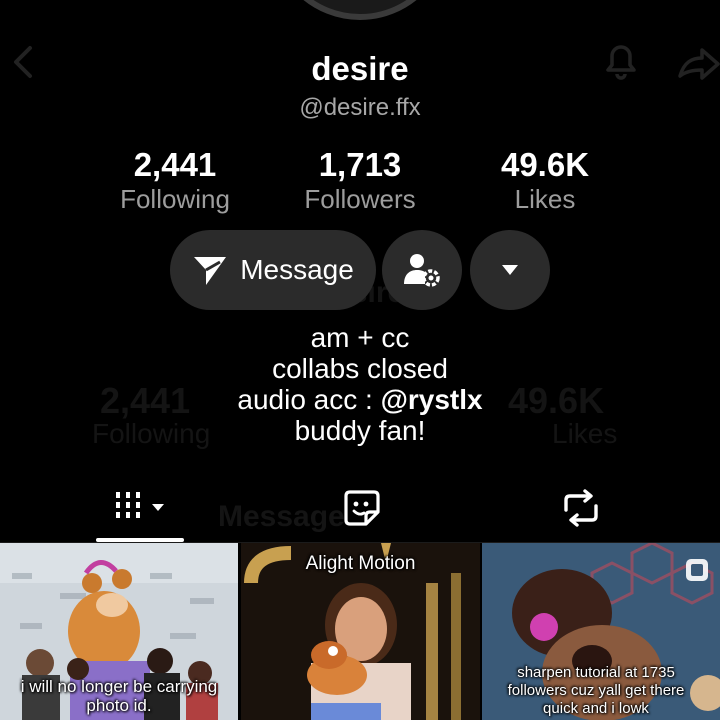 Image resolution: width=720 pixels, height=720 pixels. I want to click on tab-reposts, so click(581, 508).